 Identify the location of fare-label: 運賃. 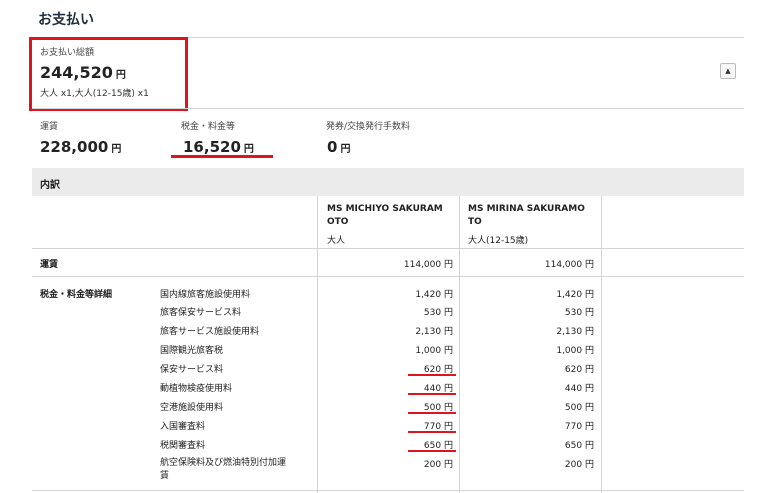
(49, 127).